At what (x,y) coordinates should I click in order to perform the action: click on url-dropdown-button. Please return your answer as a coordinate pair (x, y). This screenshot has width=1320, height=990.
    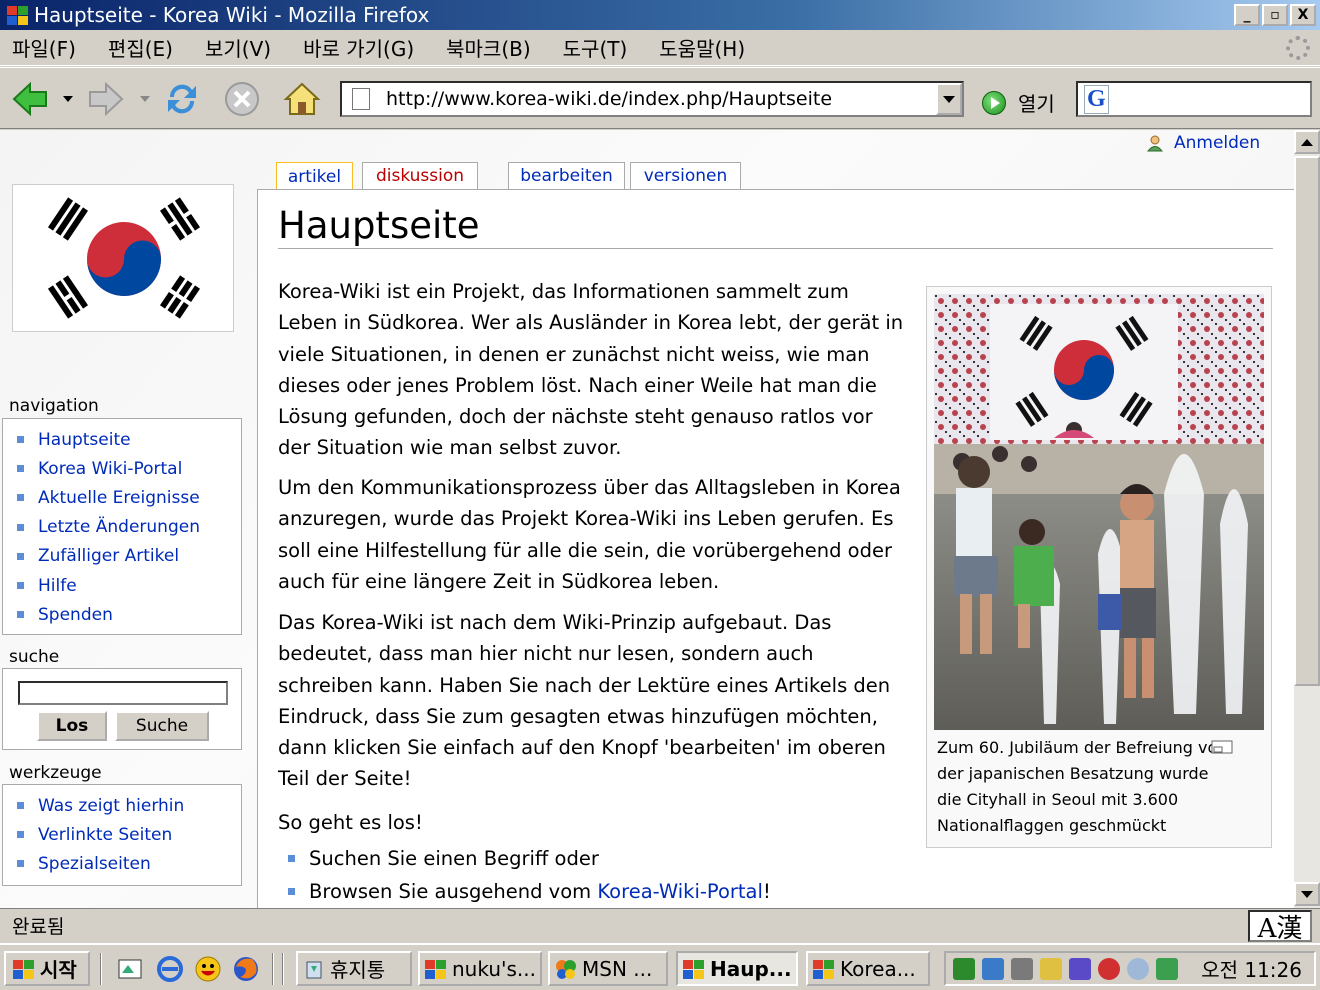
    Looking at the image, I should click on (949, 99).